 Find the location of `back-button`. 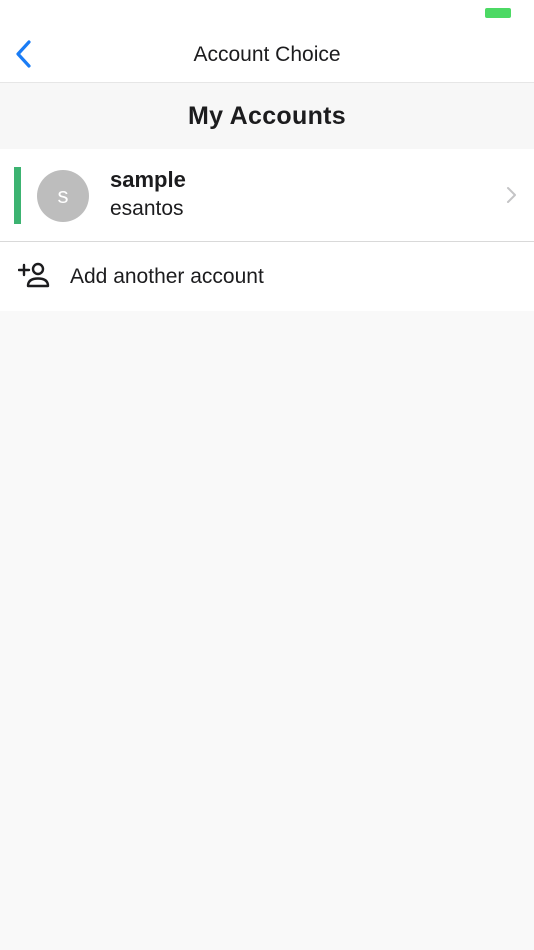

back-button is located at coordinates (24, 54).